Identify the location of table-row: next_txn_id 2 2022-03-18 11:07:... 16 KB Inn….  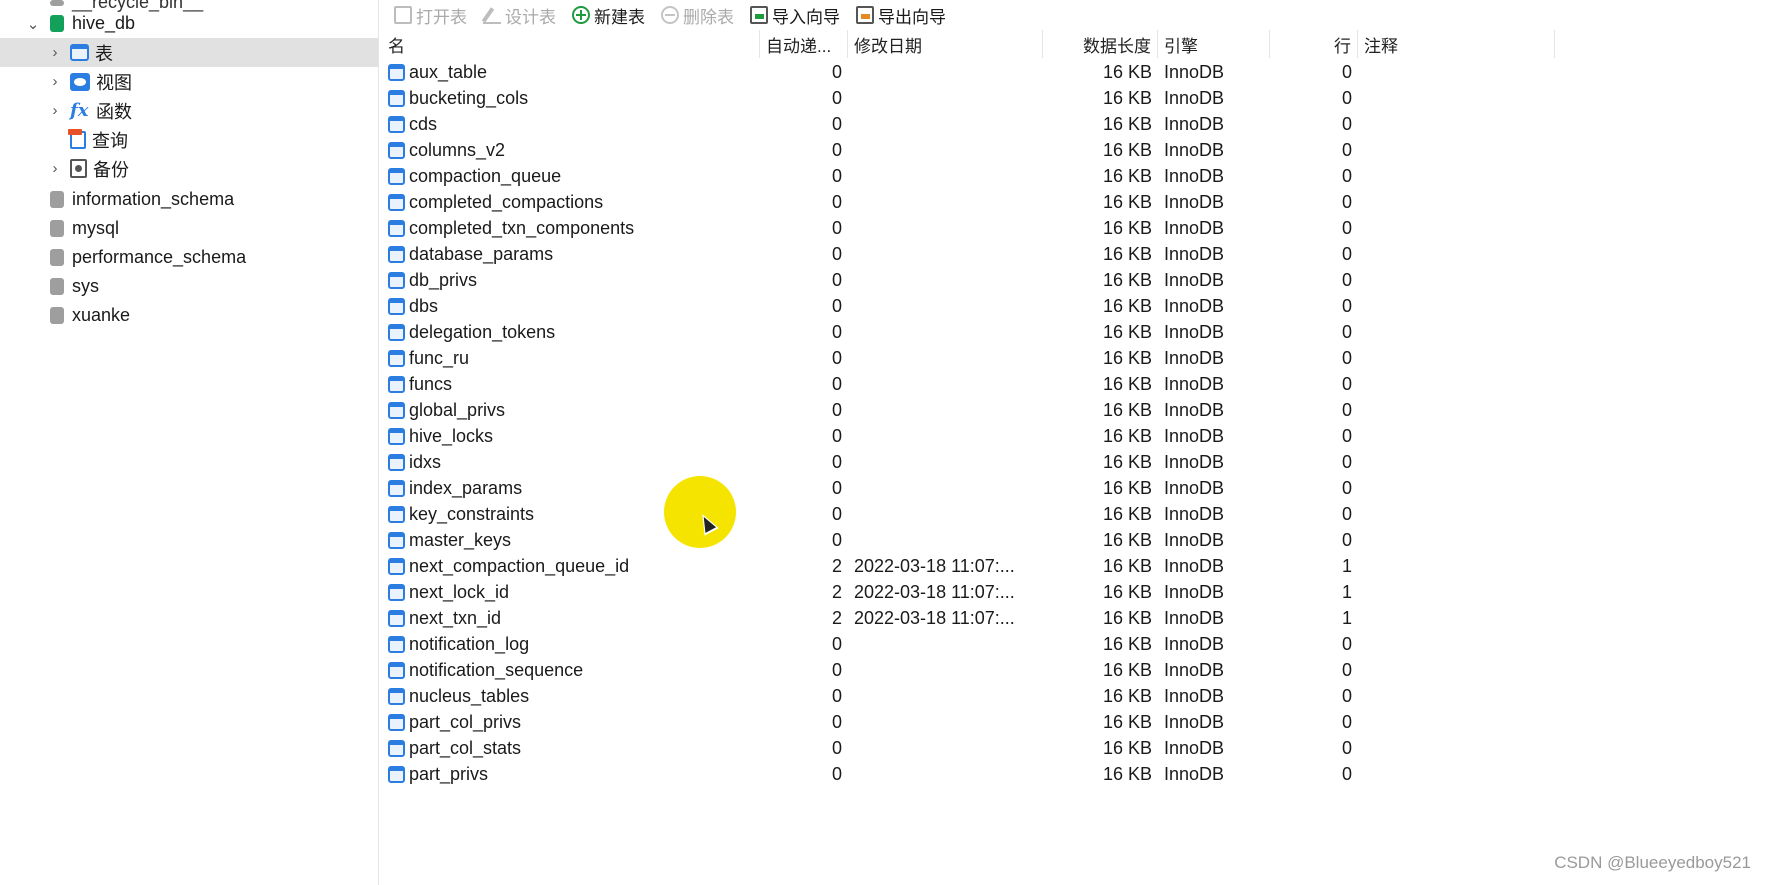
(1073, 618).